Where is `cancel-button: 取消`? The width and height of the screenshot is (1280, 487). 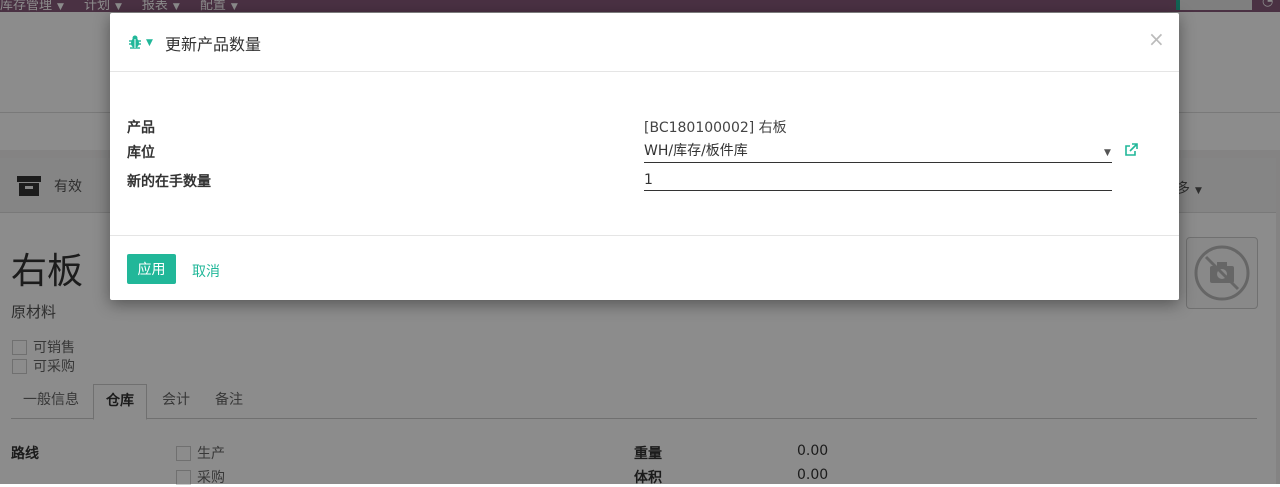
cancel-button: 取消 is located at coordinates (206, 271).